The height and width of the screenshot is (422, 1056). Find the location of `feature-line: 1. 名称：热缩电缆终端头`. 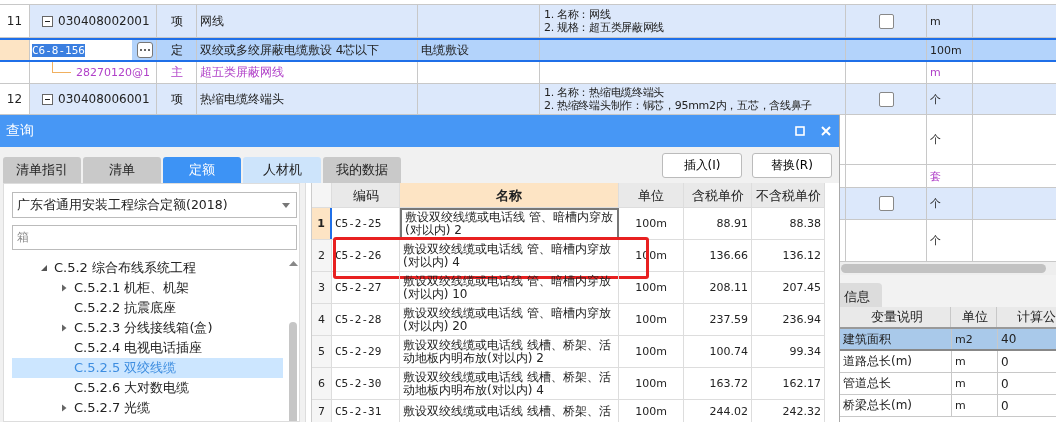

feature-line: 1. 名称：热缩电缆终端头 is located at coordinates (605, 92).